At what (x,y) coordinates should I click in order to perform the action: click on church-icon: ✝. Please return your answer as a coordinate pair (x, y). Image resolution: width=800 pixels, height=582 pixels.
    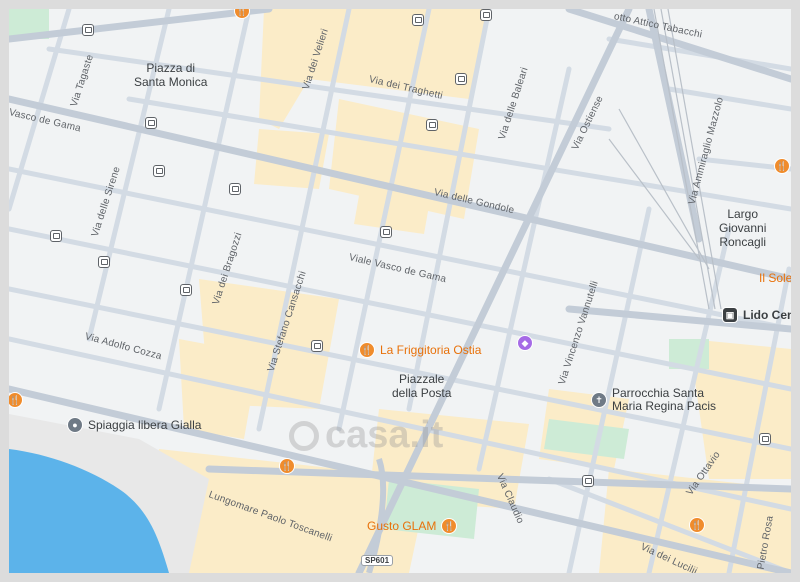
    Looking at the image, I should click on (599, 400).